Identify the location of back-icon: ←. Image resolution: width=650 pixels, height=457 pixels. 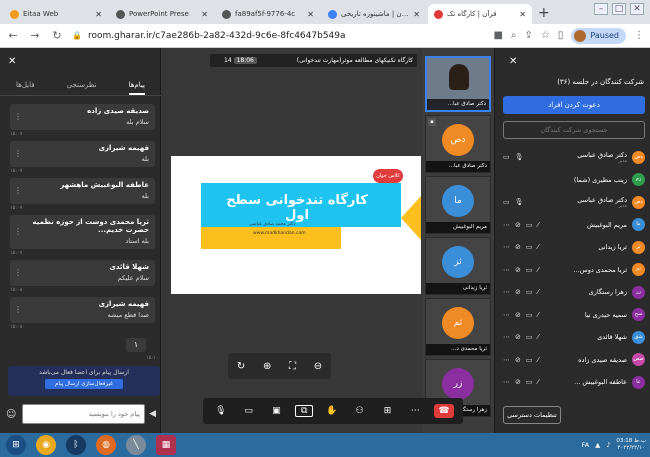
(13, 35).